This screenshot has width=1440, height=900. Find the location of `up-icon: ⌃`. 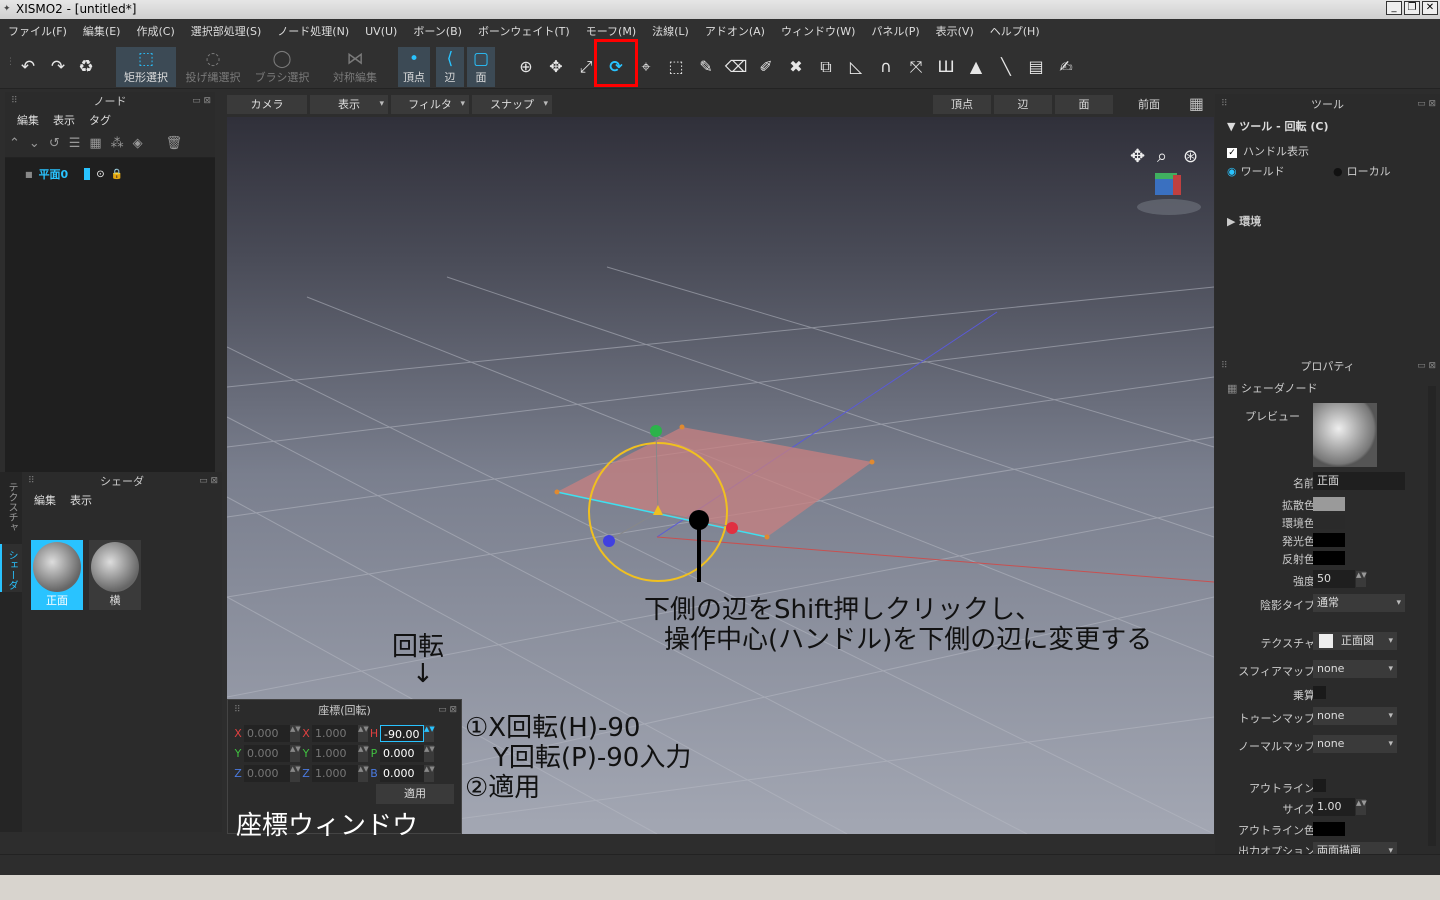

up-icon: ⌃ is located at coordinates (14, 143).